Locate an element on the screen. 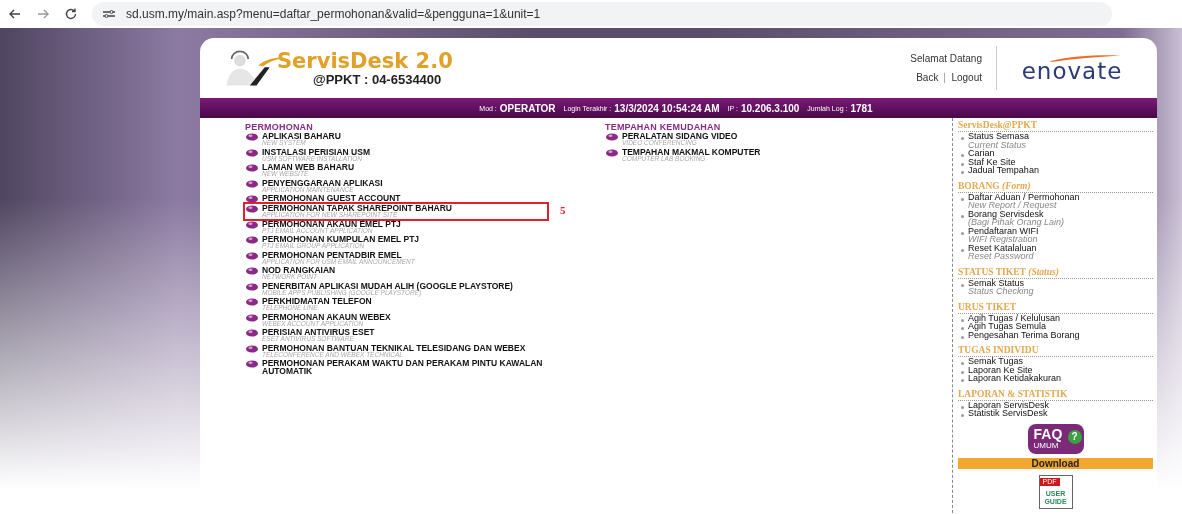 The height and width of the screenshot is (514, 1182). menu-link: PERMOHONAN BANTUAN TEKNIKAL TELESIDANG DAN WEBEX is located at coordinates (394, 347).